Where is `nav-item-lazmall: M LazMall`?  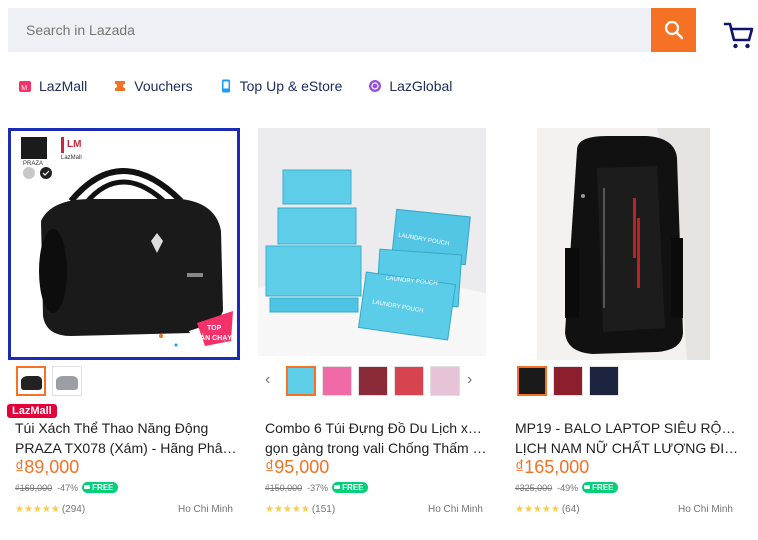
nav-item-lazmall: M LazMall is located at coordinates (52, 86).